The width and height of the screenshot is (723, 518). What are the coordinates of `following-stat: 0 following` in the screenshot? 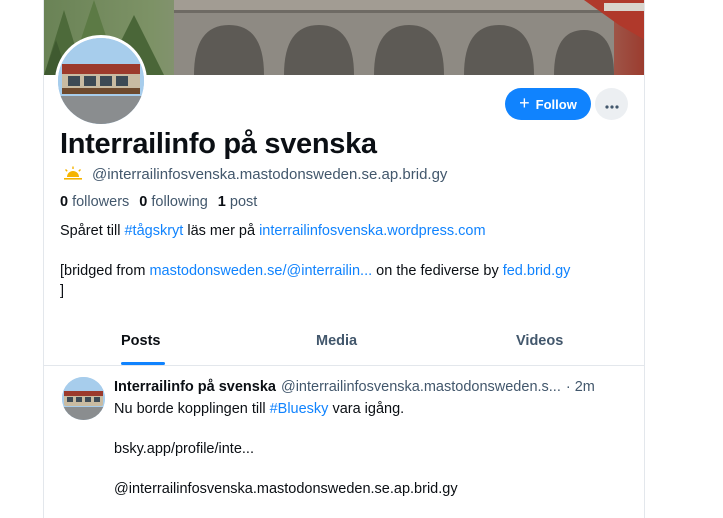 It's located at (173, 202).